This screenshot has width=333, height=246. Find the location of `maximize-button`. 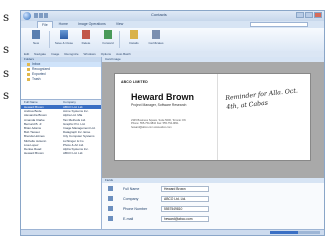

maximize-button is located at coordinates (309, 15).